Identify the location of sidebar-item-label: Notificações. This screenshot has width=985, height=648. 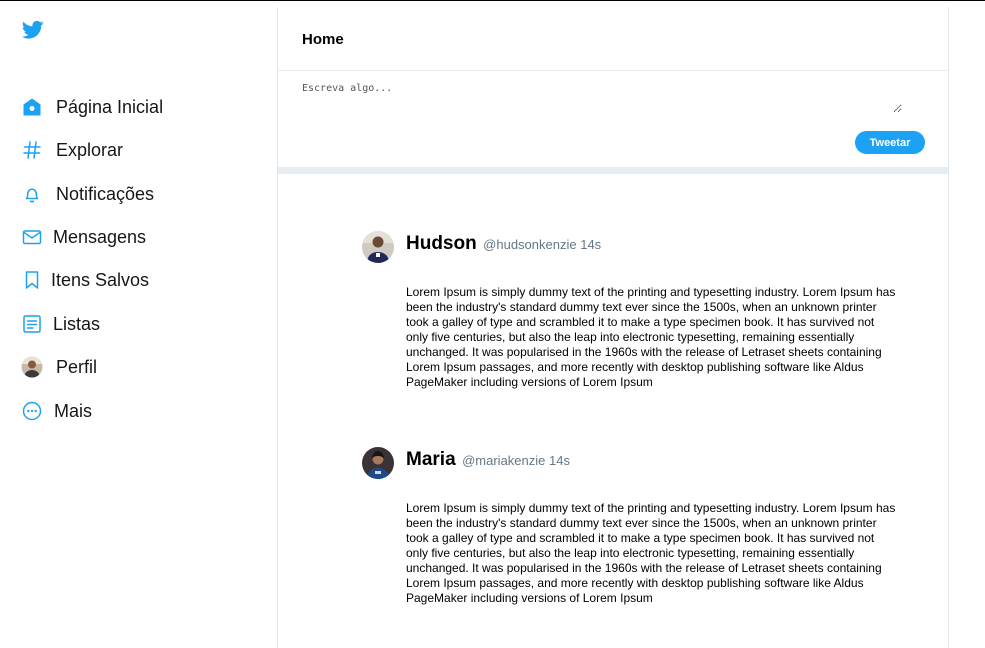
(105, 193).